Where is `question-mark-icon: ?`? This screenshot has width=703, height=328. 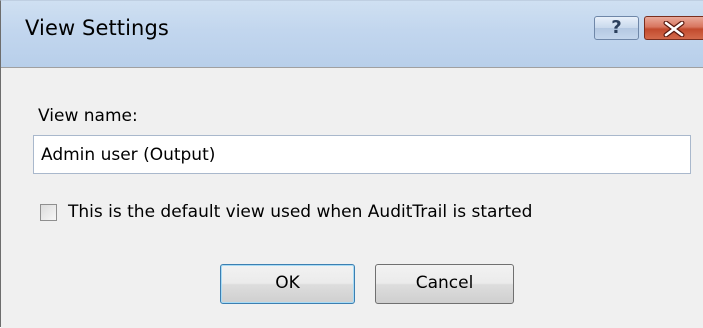 question-mark-icon: ? is located at coordinates (616, 27).